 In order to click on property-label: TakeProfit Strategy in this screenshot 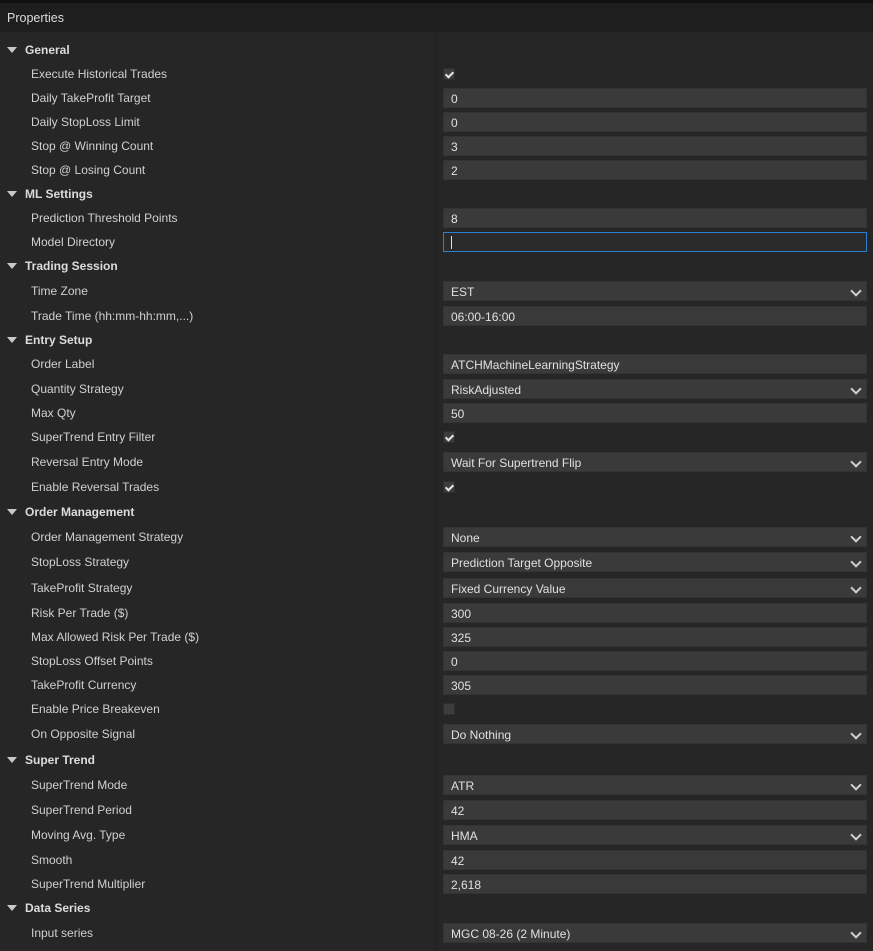, I will do `click(82, 588)`.